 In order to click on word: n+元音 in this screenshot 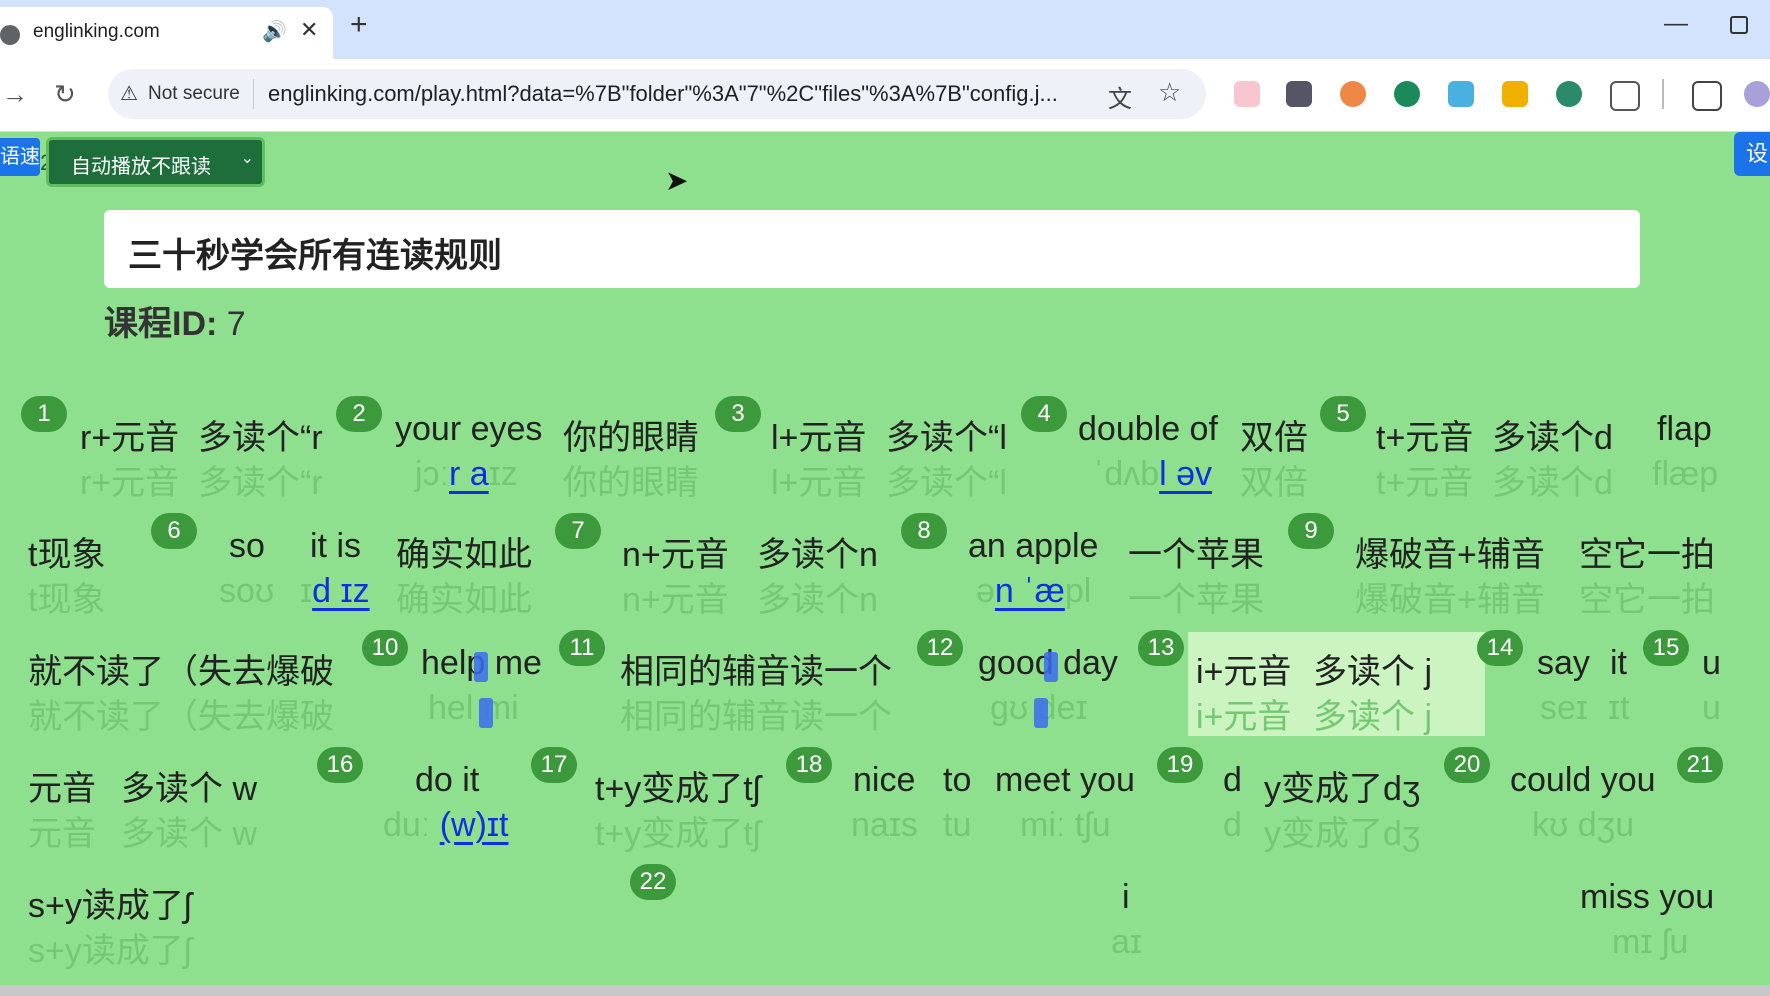, I will do `click(675, 551)`.